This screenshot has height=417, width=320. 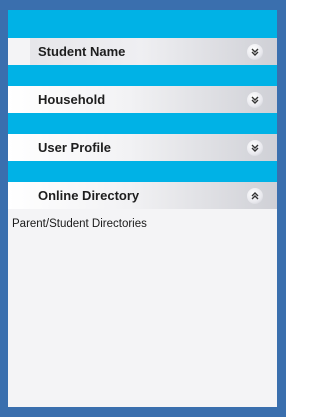 What do you see at coordinates (142, 24) in the screenshot?
I see `accent-band-top` at bounding box center [142, 24].